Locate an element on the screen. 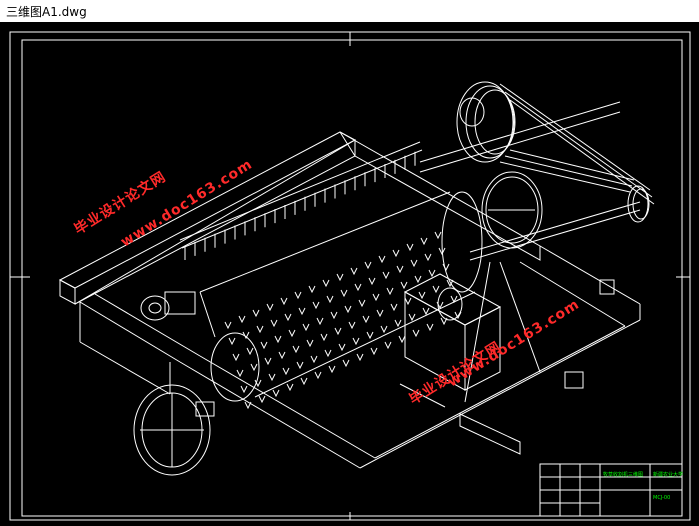  v-belts is located at coordinates (577, 144).